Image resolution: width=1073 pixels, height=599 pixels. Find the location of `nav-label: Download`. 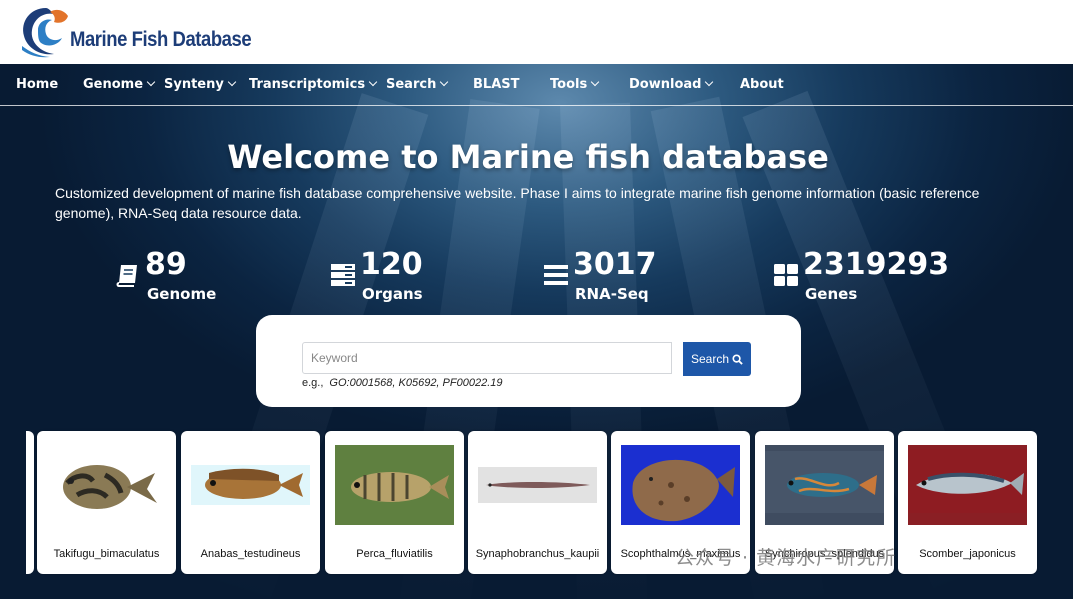

nav-label: Download is located at coordinates (665, 84).